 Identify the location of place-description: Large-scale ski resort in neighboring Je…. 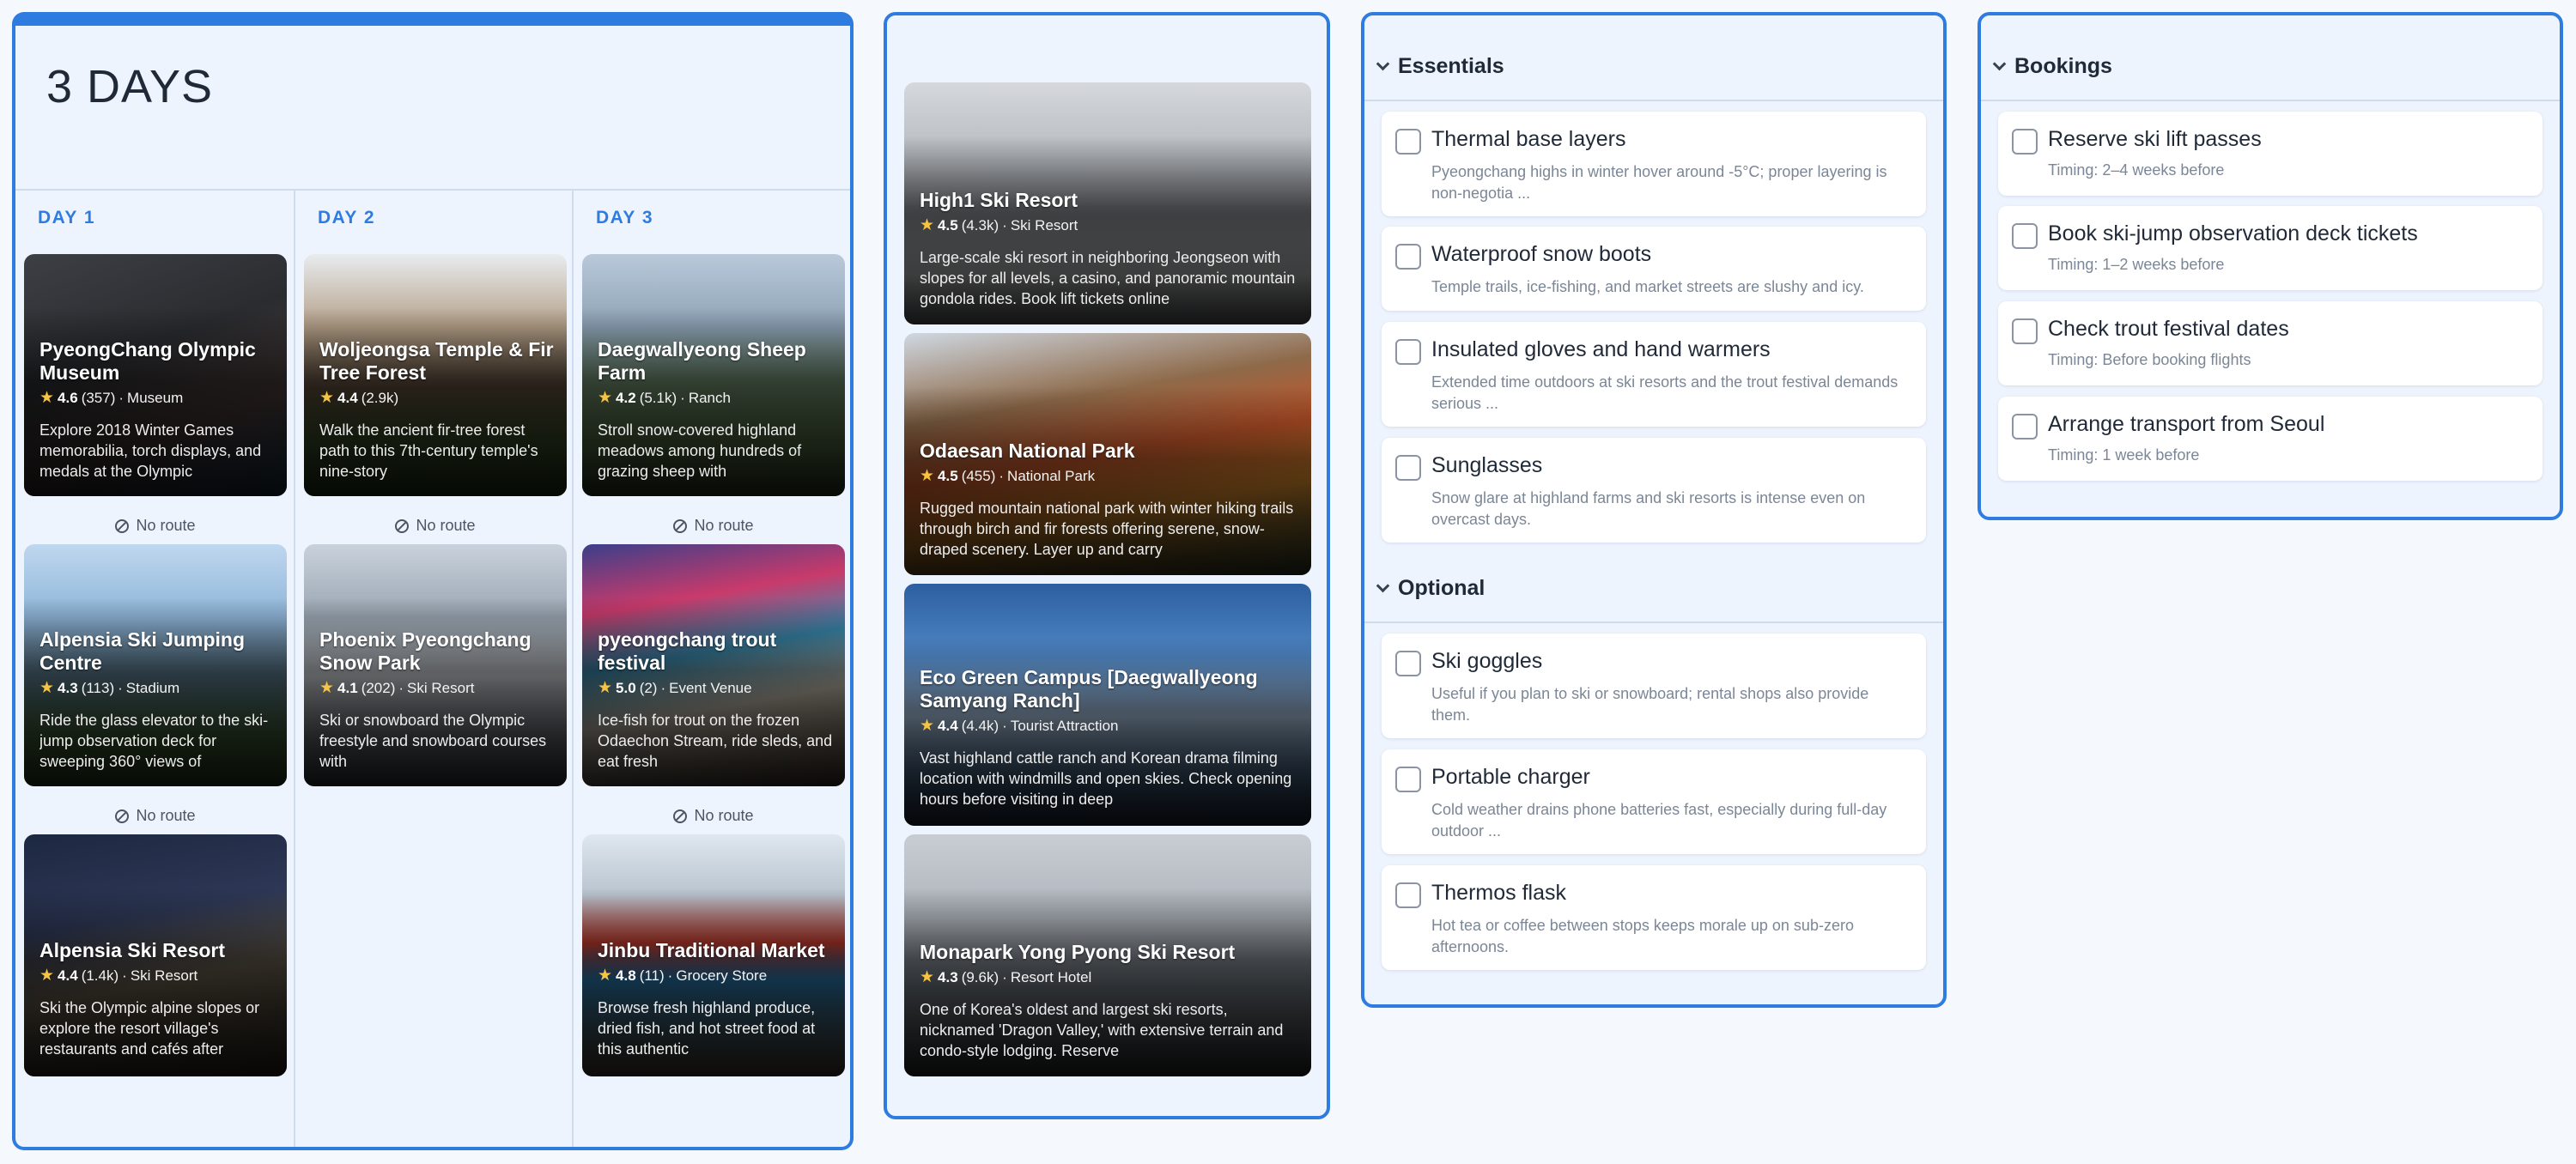
(1108, 278).